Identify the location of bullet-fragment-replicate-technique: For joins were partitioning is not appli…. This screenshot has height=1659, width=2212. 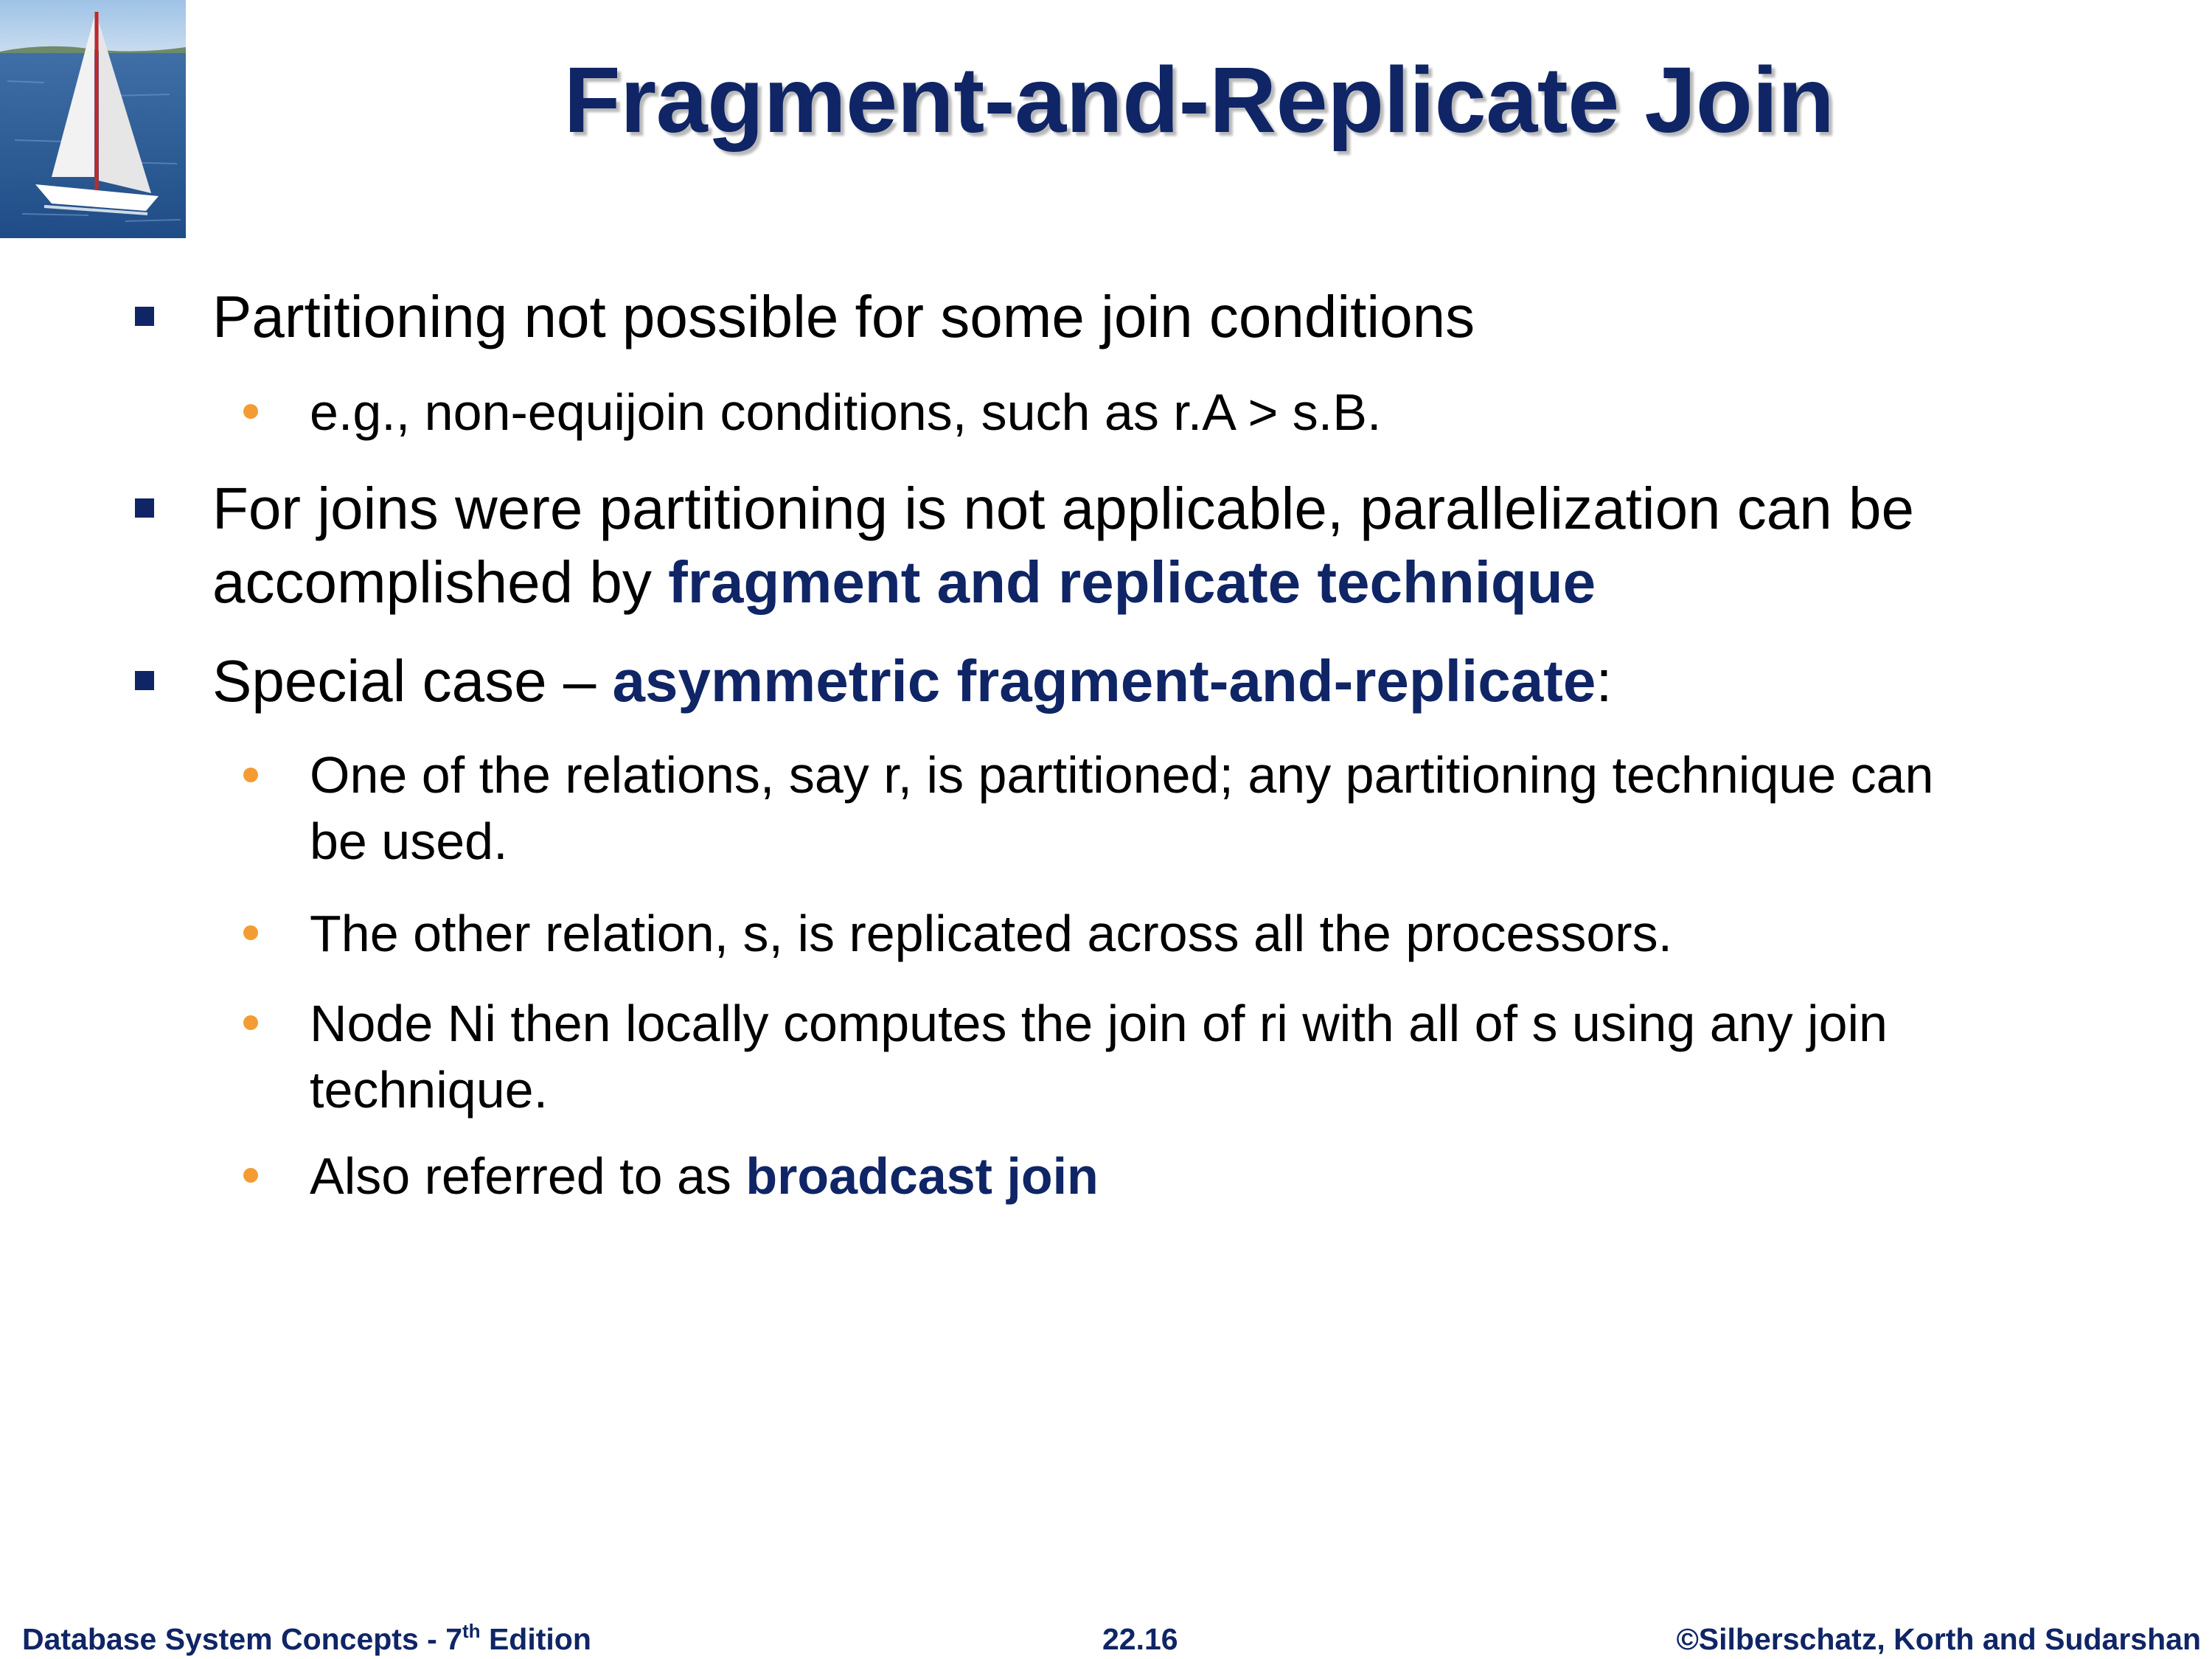
(1134, 545).